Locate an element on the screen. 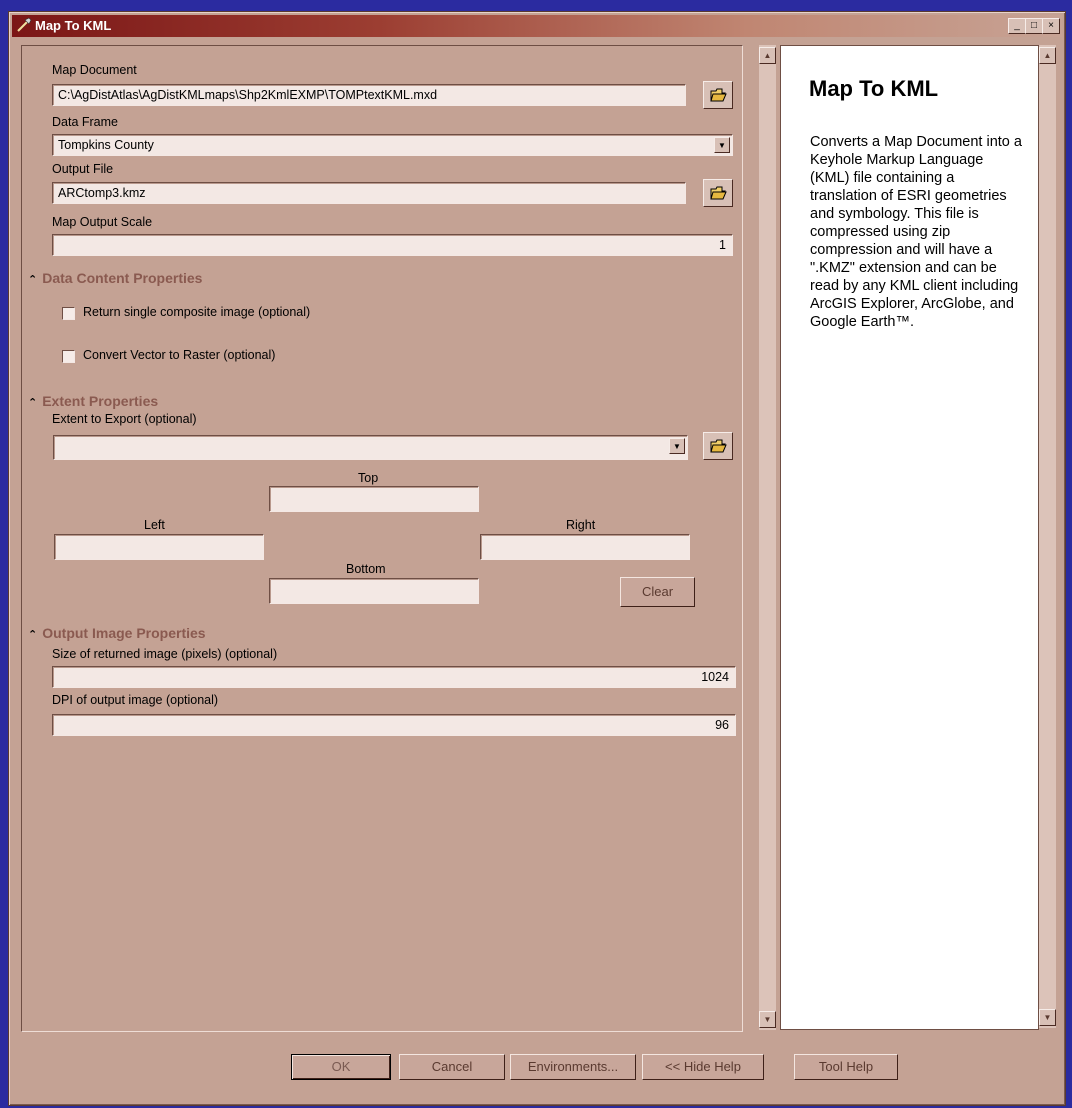 This screenshot has height=1108, width=1072. extent-heading: Extent Properties is located at coordinates (100, 401).